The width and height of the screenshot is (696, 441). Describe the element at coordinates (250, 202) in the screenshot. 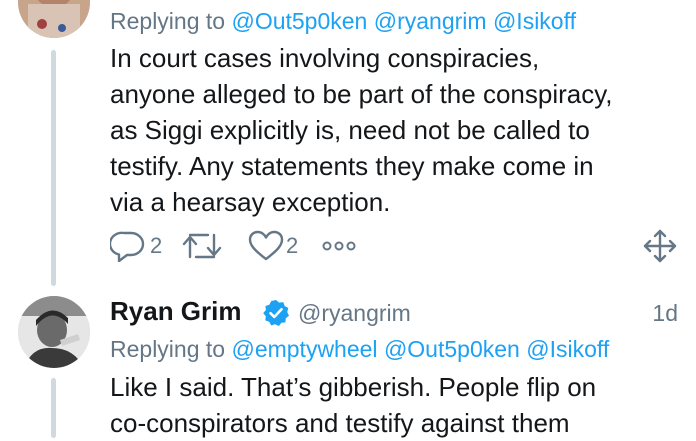

I see `tweet-text-line: via a hearsay exception.` at that location.